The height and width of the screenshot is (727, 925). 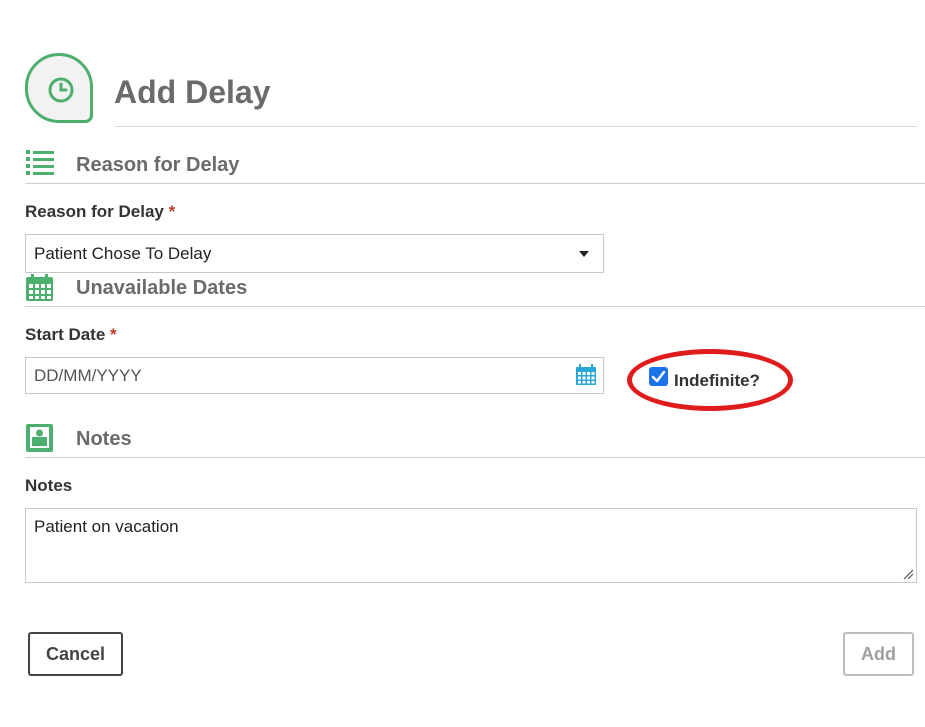 I want to click on section-title-notes: Notes, so click(x=104, y=439).